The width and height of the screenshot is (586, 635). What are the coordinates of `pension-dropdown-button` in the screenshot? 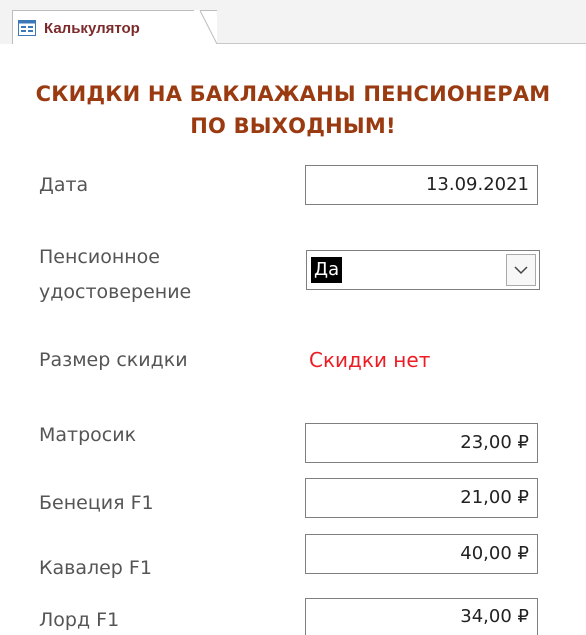 It's located at (521, 270).